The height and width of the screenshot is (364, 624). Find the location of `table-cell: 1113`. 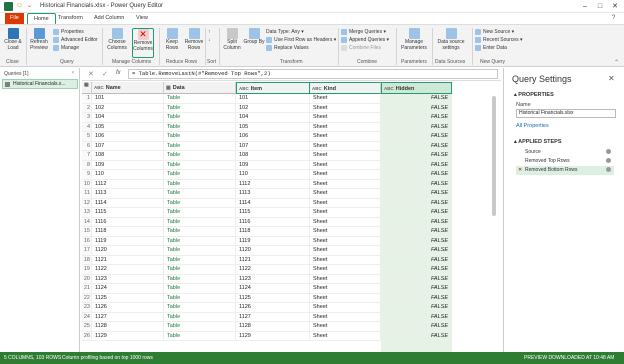

table-cell: 1113 is located at coordinates (273, 194).